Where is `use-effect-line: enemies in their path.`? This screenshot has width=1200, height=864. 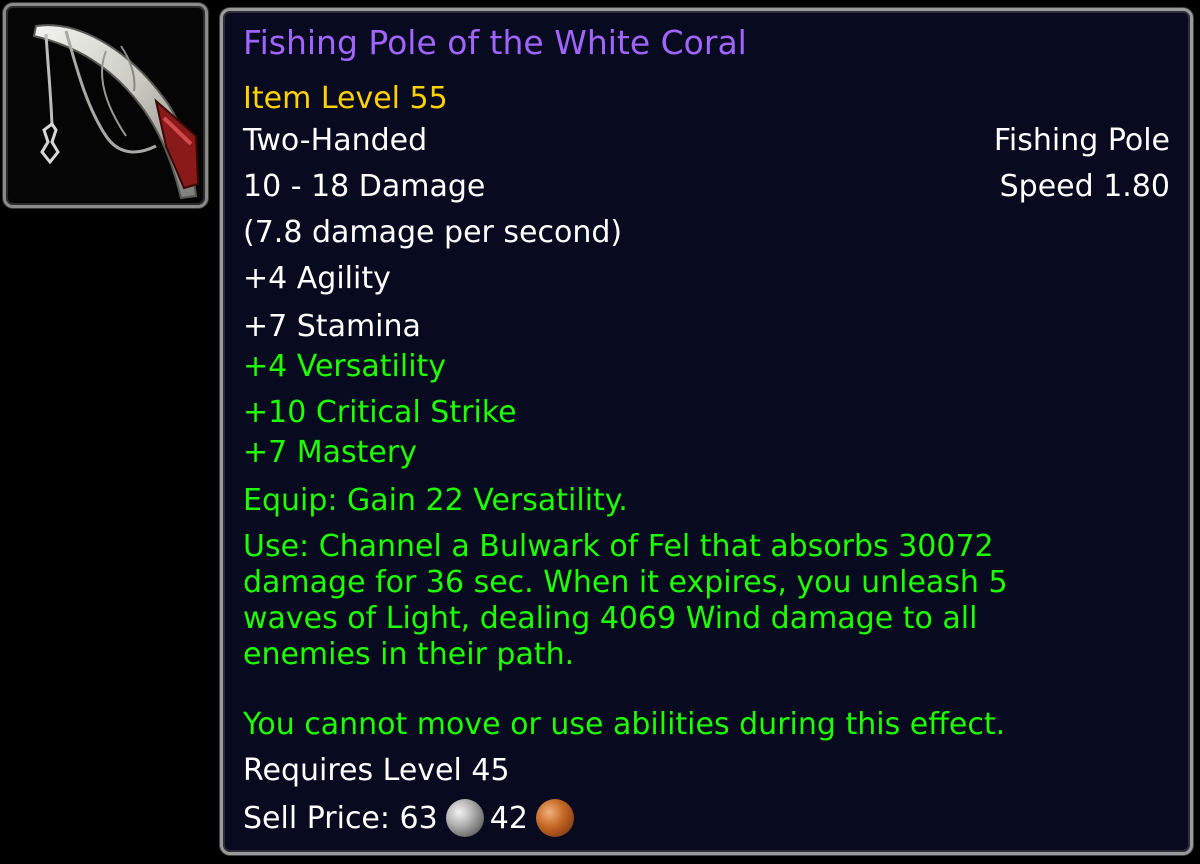 use-effect-line: enemies in their path. is located at coordinates (409, 654).